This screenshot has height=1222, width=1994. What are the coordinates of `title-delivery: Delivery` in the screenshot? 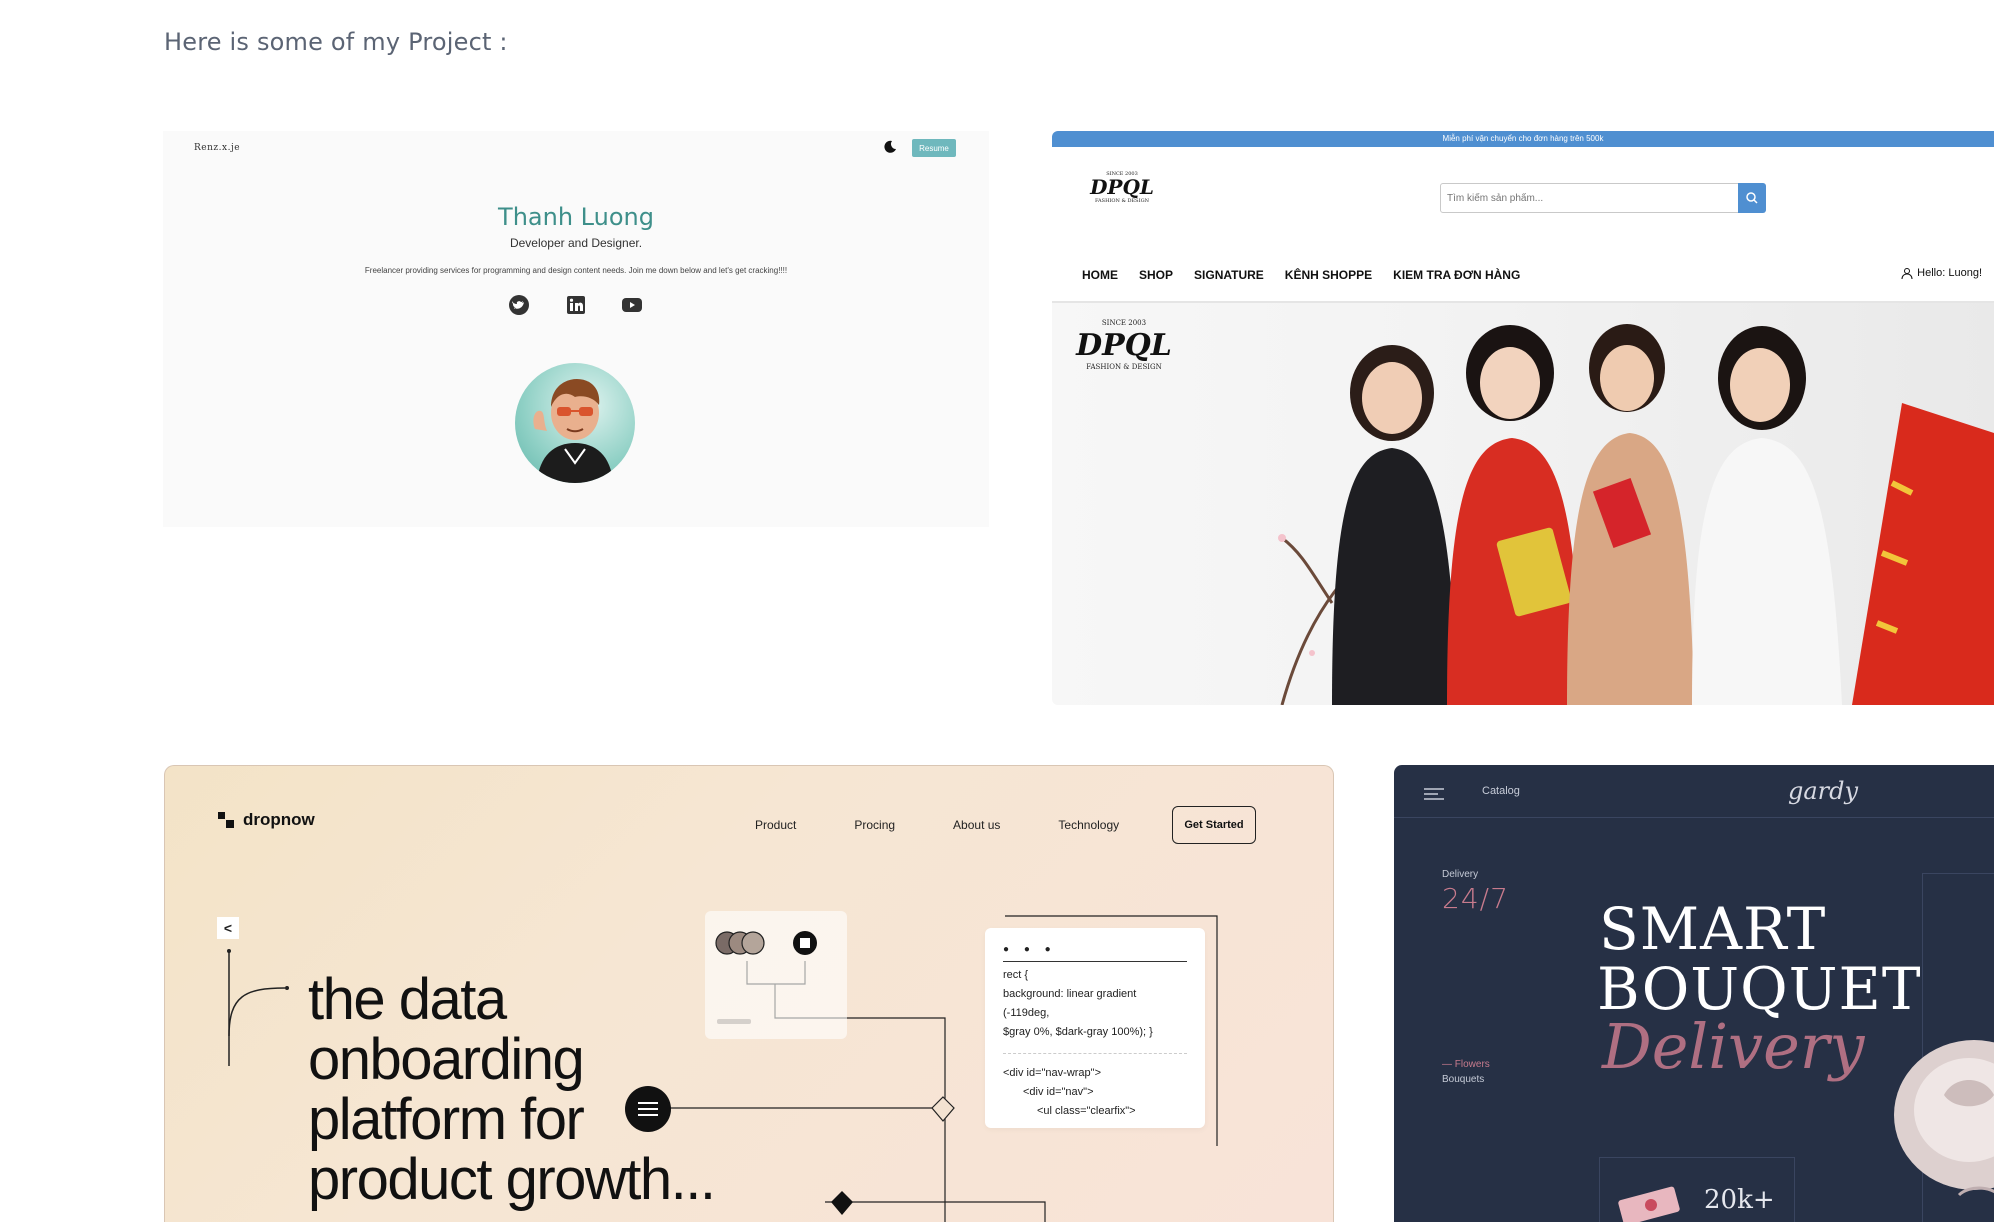 It's located at (1733, 1046).